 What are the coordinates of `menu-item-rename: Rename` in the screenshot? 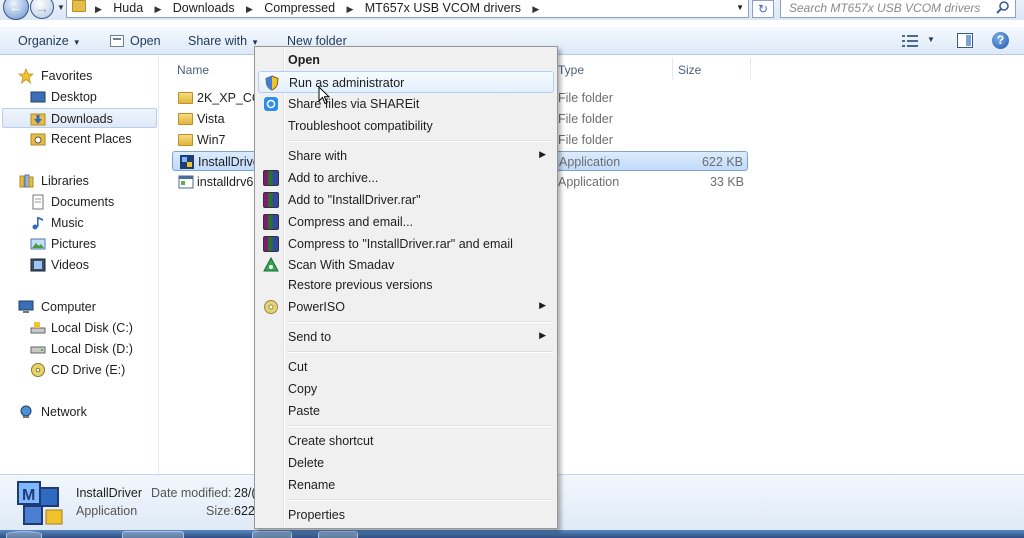 It's located at (406, 485).